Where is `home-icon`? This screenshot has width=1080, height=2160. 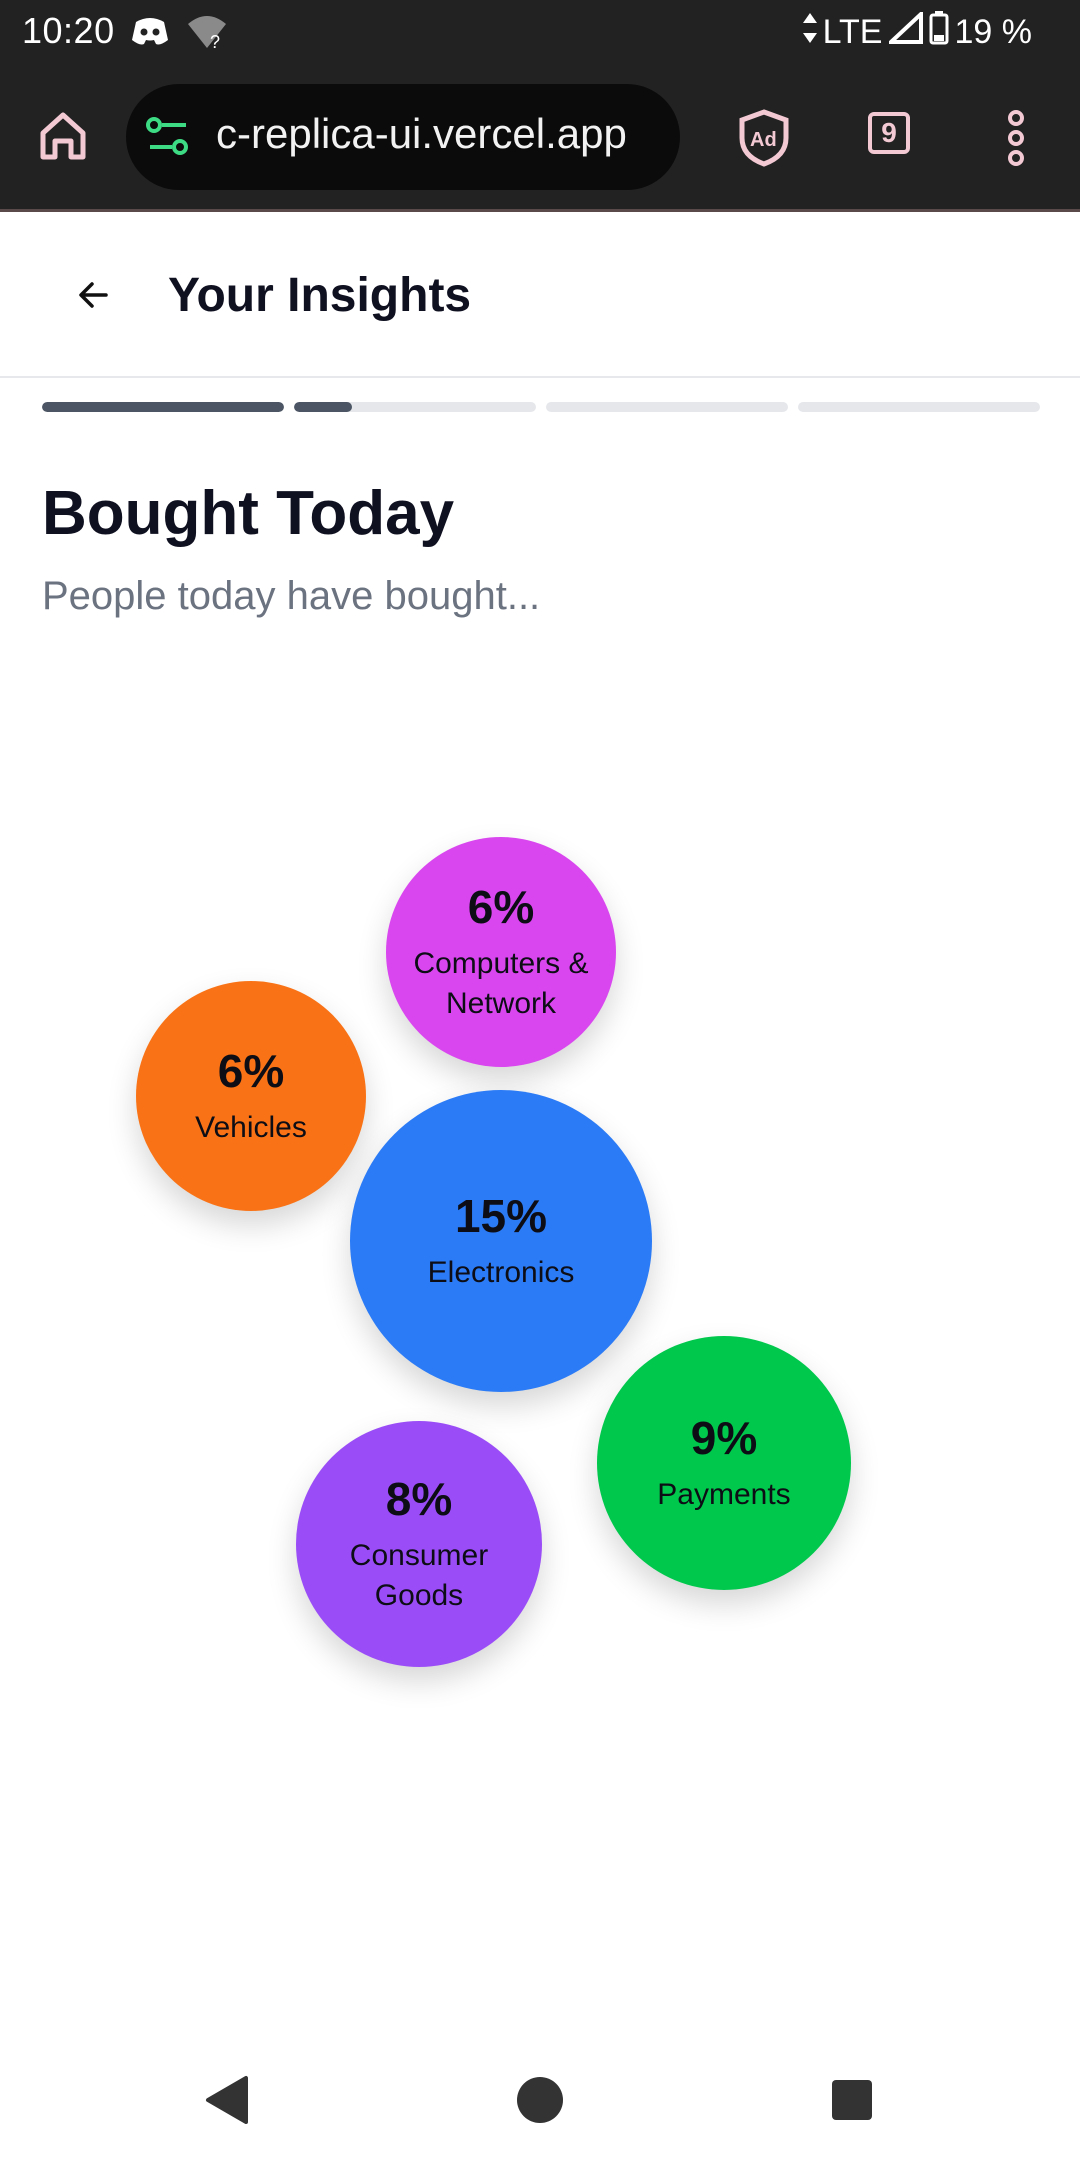
home-icon is located at coordinates (63, 137).